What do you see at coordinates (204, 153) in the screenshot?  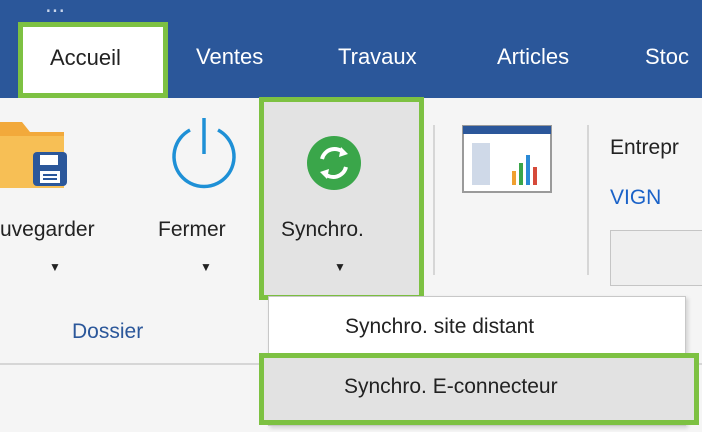 I see `power-icon` at bounding box center [204, 153].